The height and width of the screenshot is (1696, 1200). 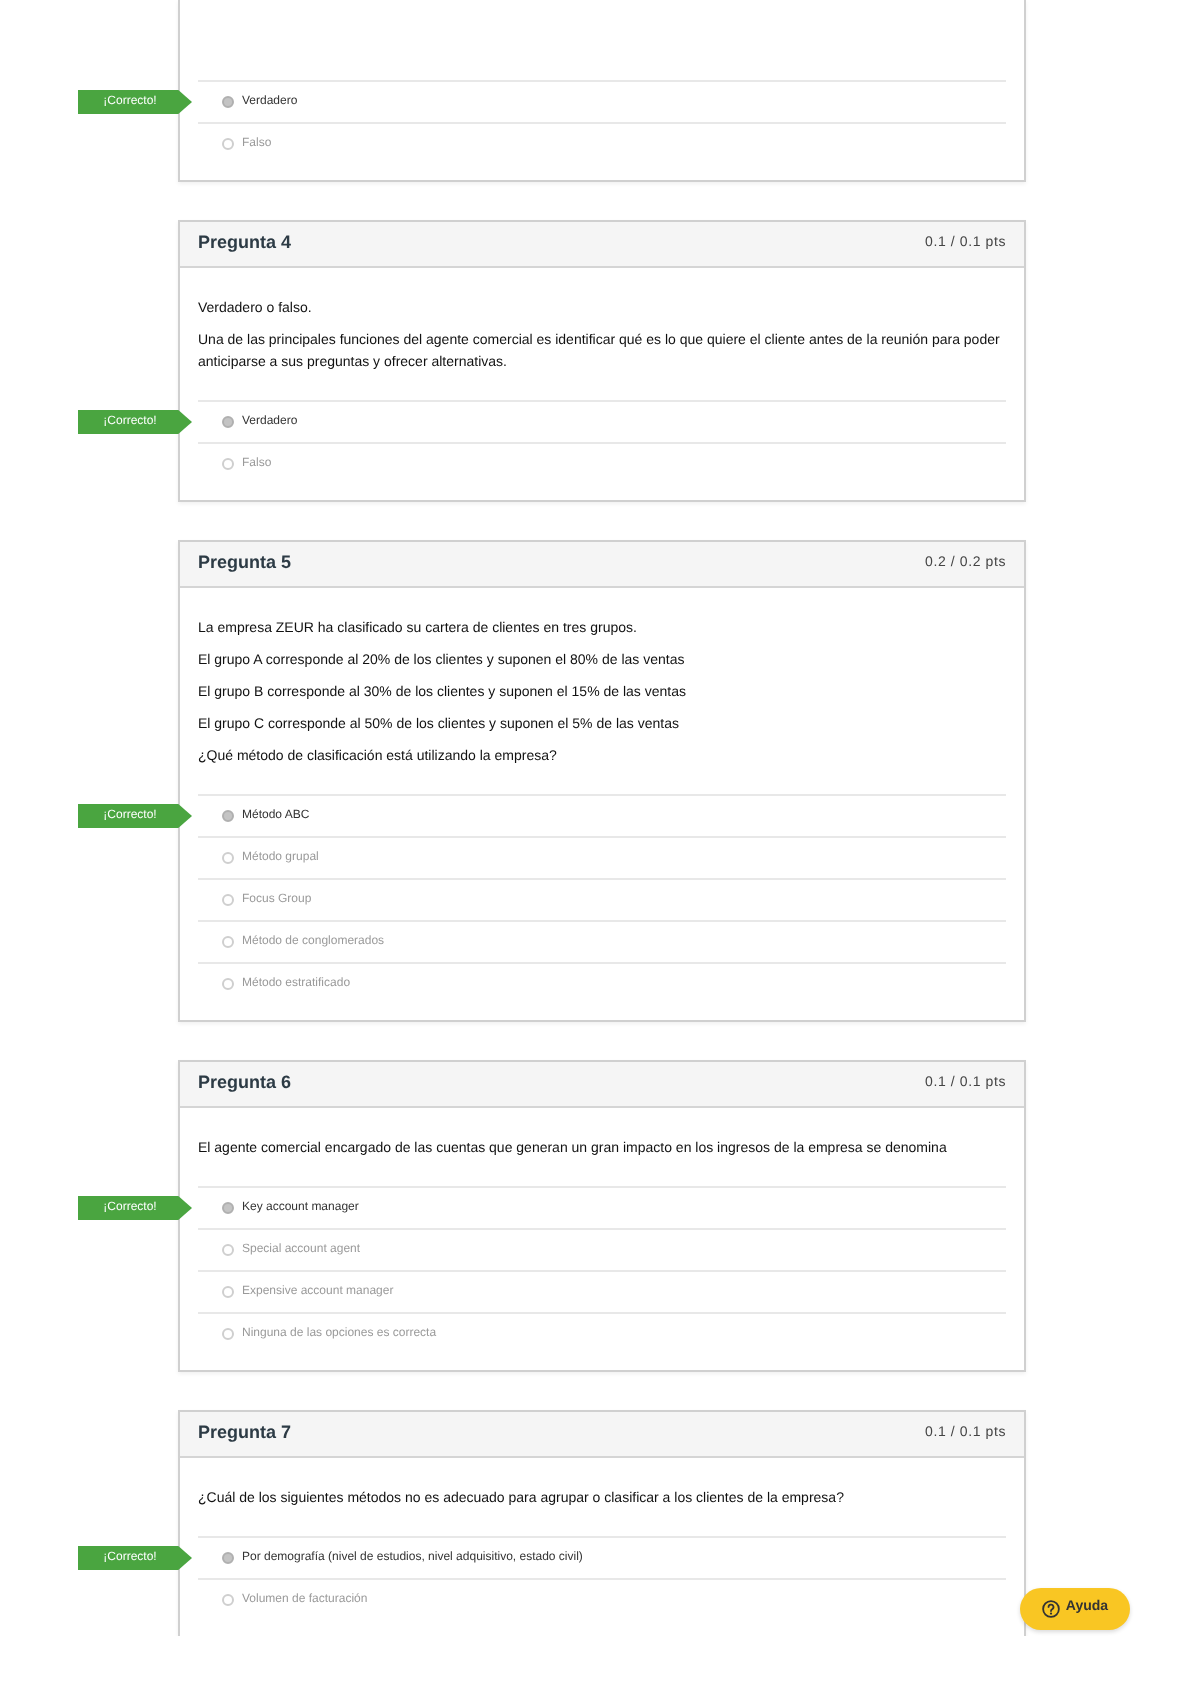 What do you see at coordinates (245, 1433) in the screenshot?
I see `question-title: Pregunta 7` at bounding box center [245, 1433].